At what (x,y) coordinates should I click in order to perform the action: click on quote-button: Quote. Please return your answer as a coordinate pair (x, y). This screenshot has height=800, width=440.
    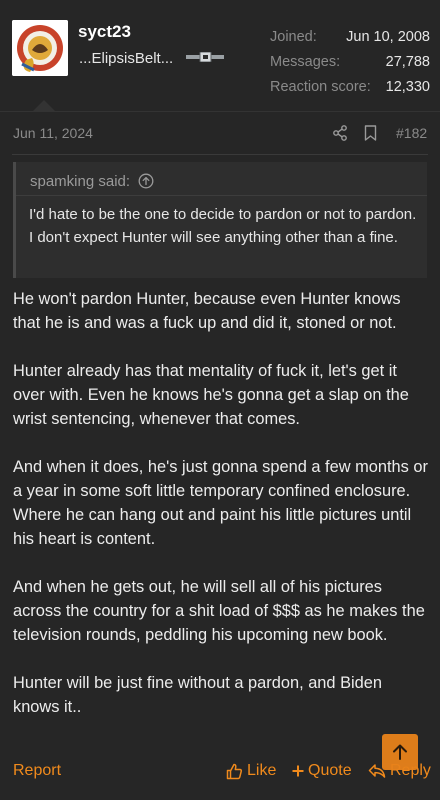
    Looking at the image, I should click on (322, 771).